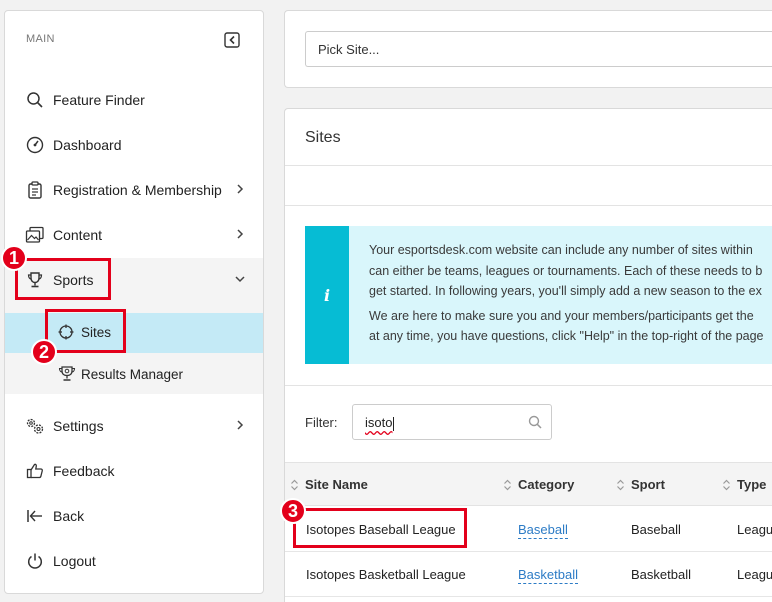 This screenshot has height=602, width=772. Describe the element at coordinates (44, 352) in the screenshot. I see `annotation-badge-2: 2` at that location.